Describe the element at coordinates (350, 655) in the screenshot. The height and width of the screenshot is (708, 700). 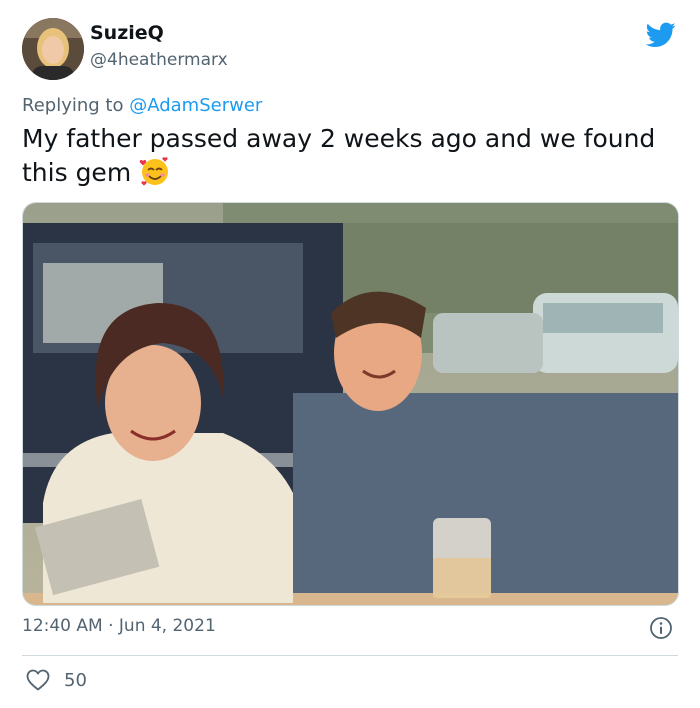
I see `divider` at that location.